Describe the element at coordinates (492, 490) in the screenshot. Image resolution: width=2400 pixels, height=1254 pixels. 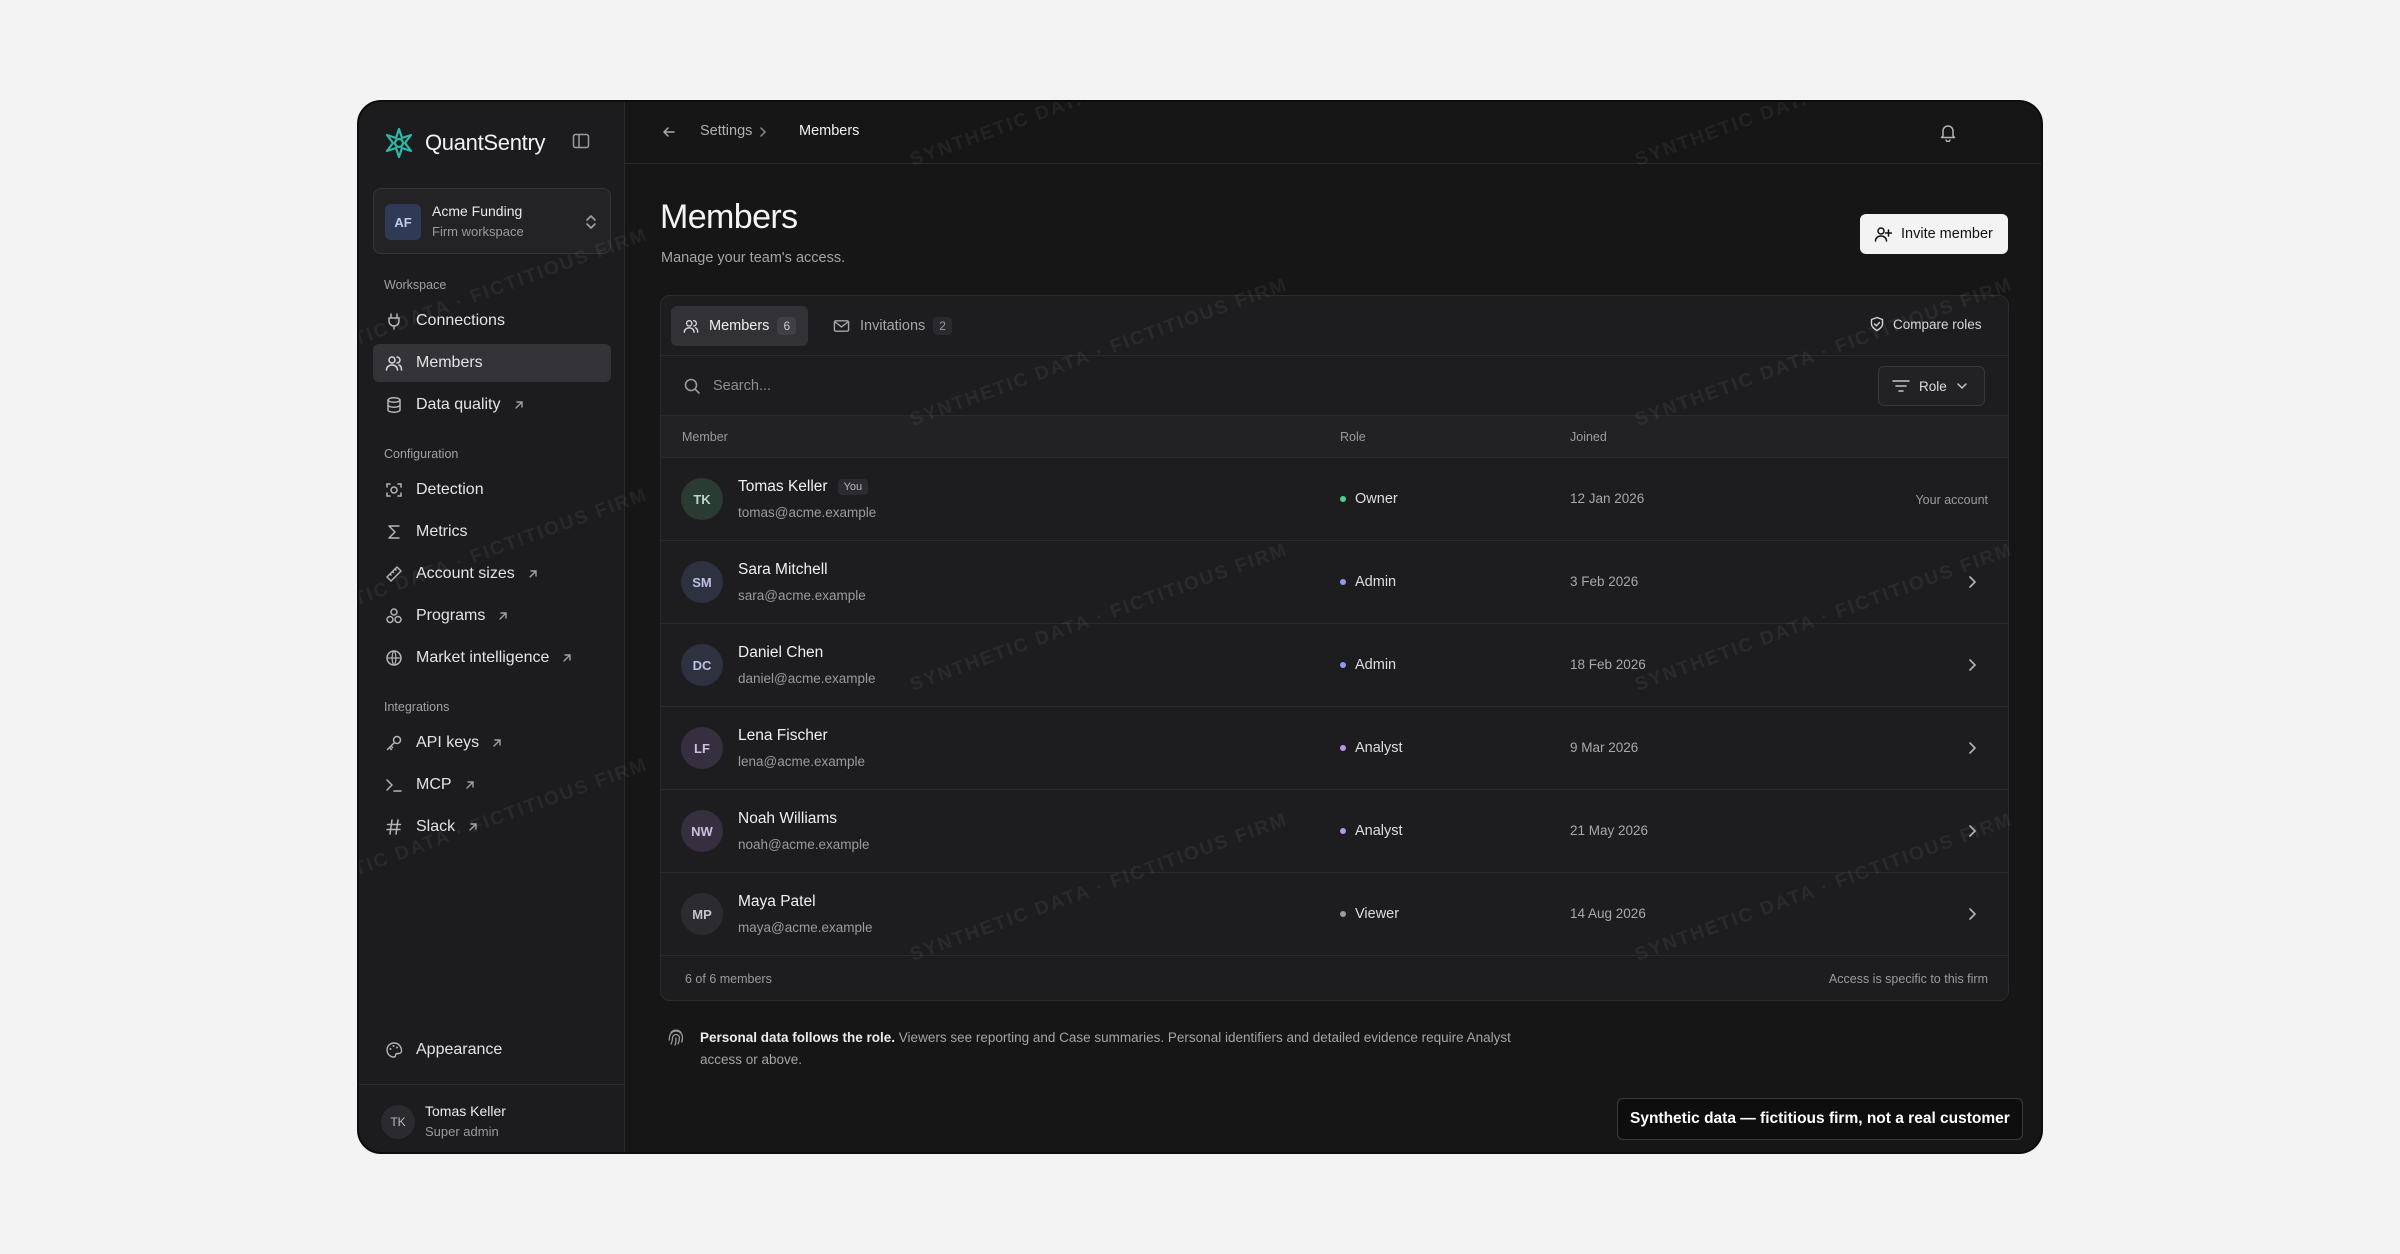
I see `sidebar-item-detection: Detection` at that location.